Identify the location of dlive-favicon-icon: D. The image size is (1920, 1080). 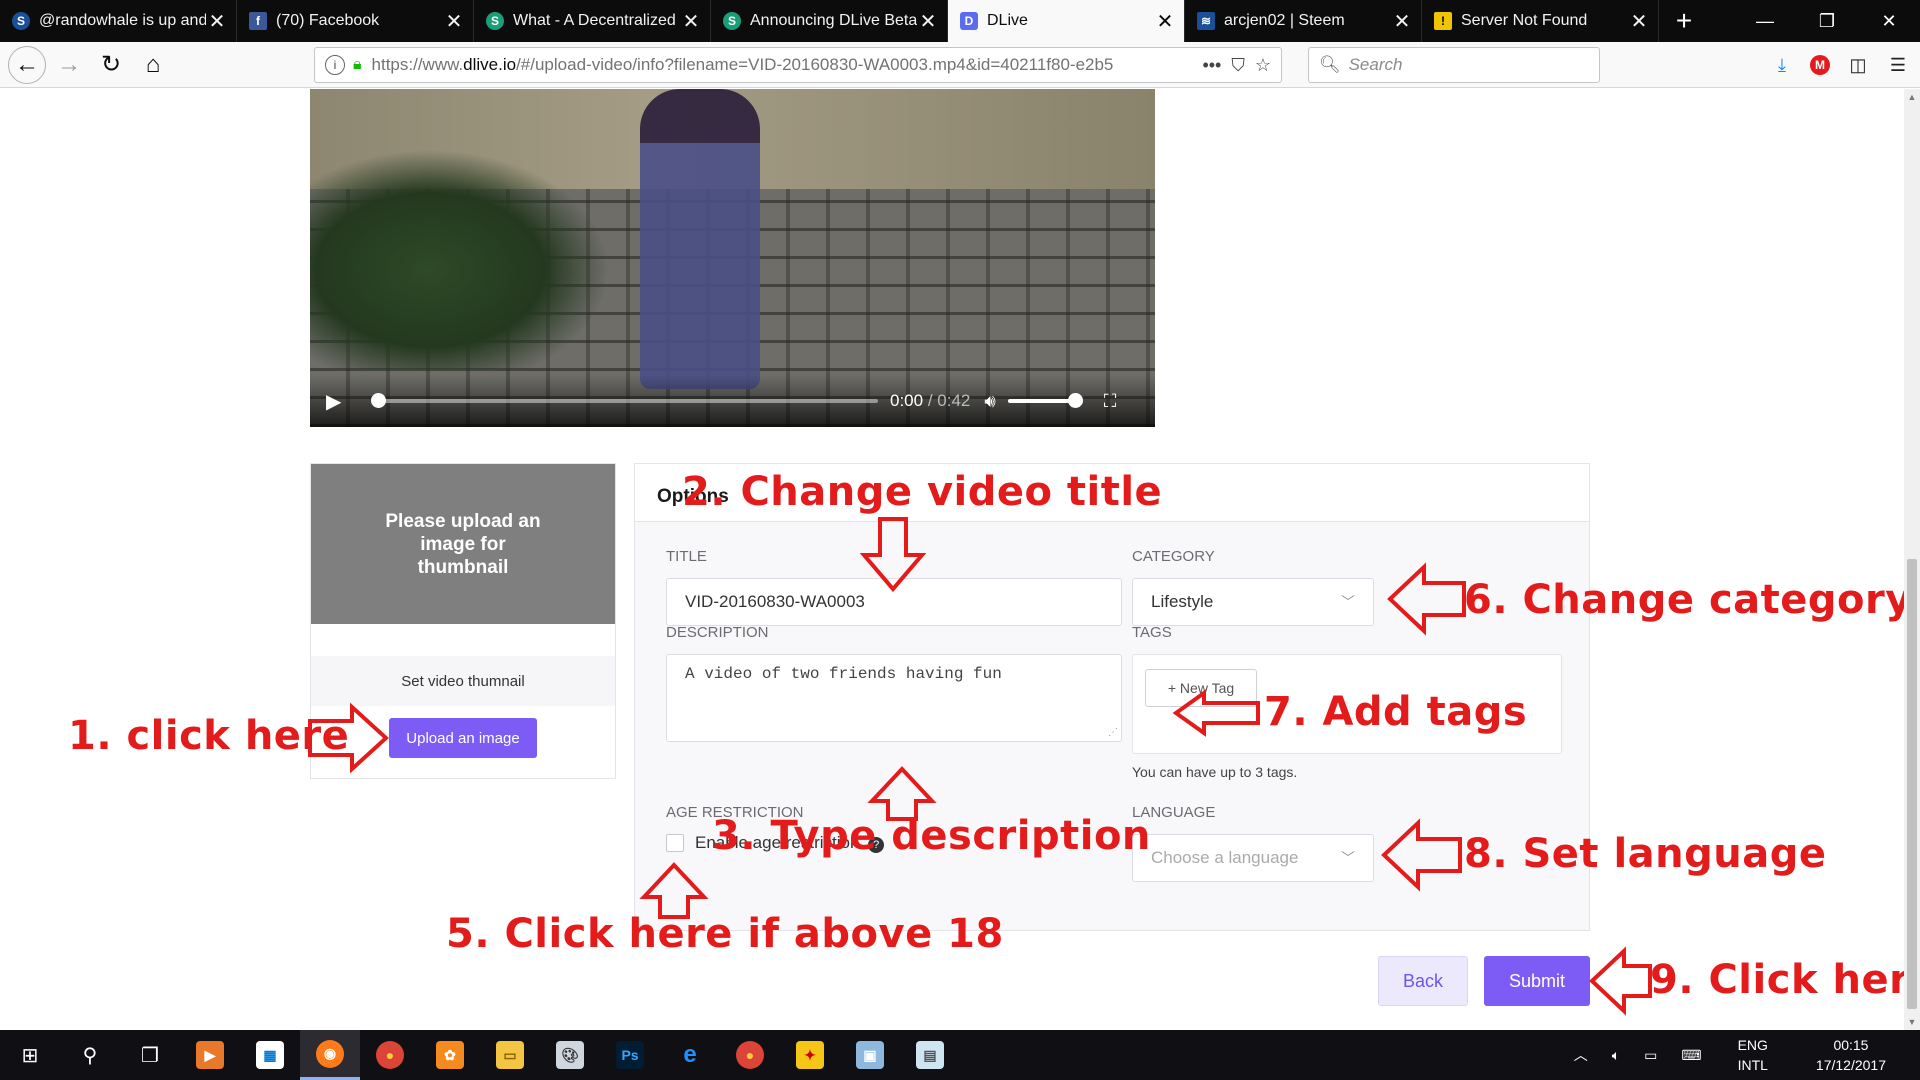
(969, 21).